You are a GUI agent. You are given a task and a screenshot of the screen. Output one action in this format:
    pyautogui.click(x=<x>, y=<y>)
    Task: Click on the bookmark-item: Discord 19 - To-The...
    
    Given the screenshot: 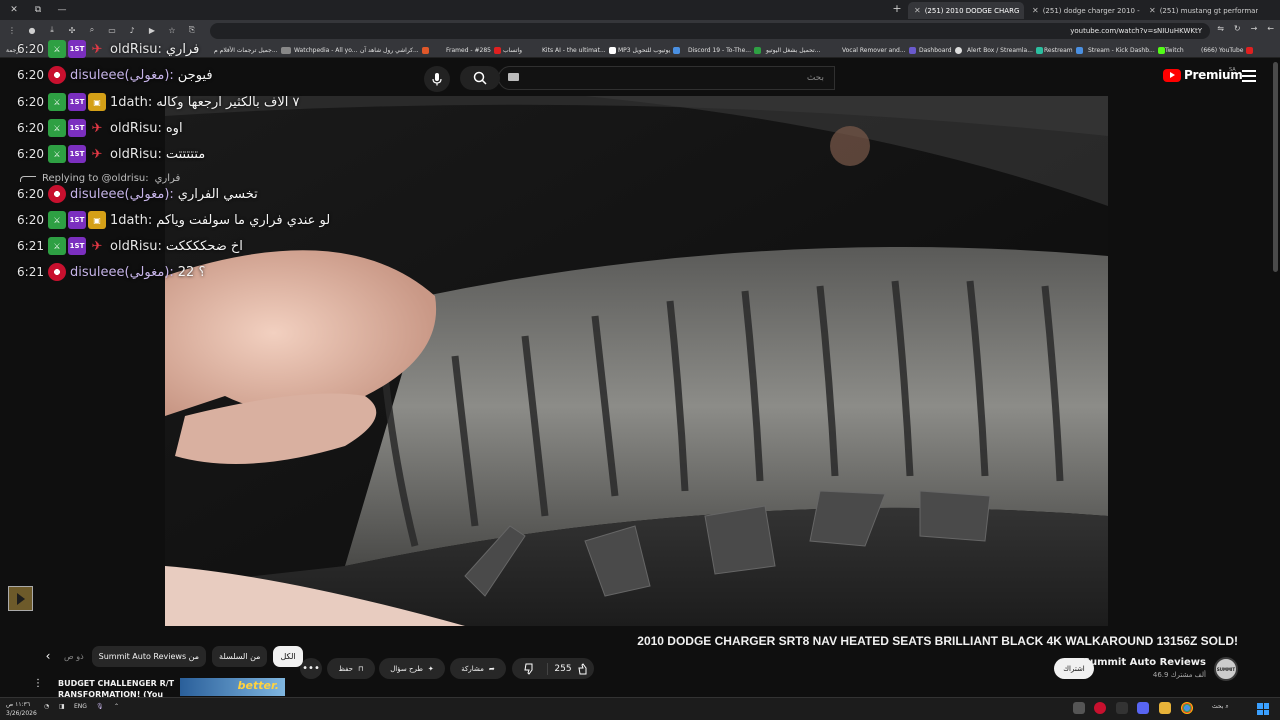 What is the action you would take?
    pyautogui.click(x=724, y=50)
    